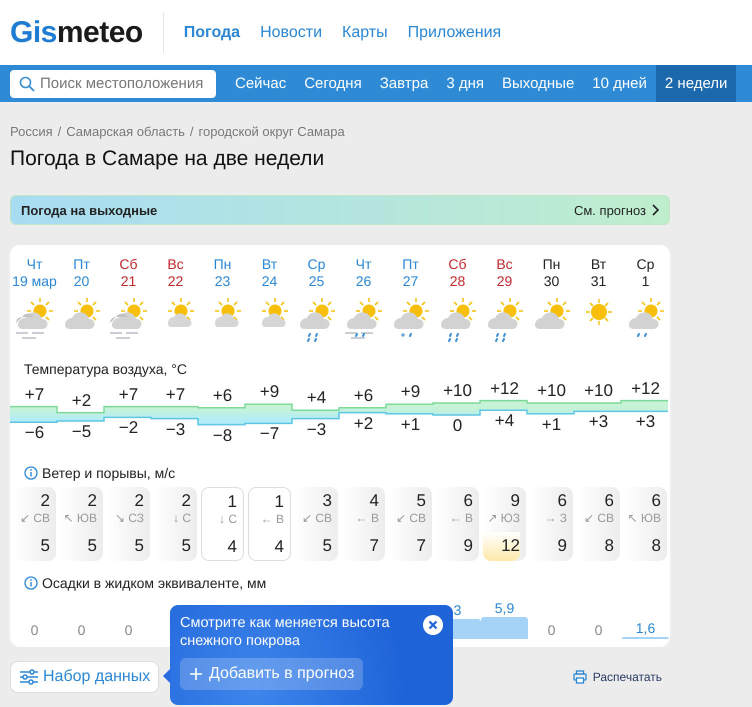  I want to click on wind-speed: 3, so click(327, 501).